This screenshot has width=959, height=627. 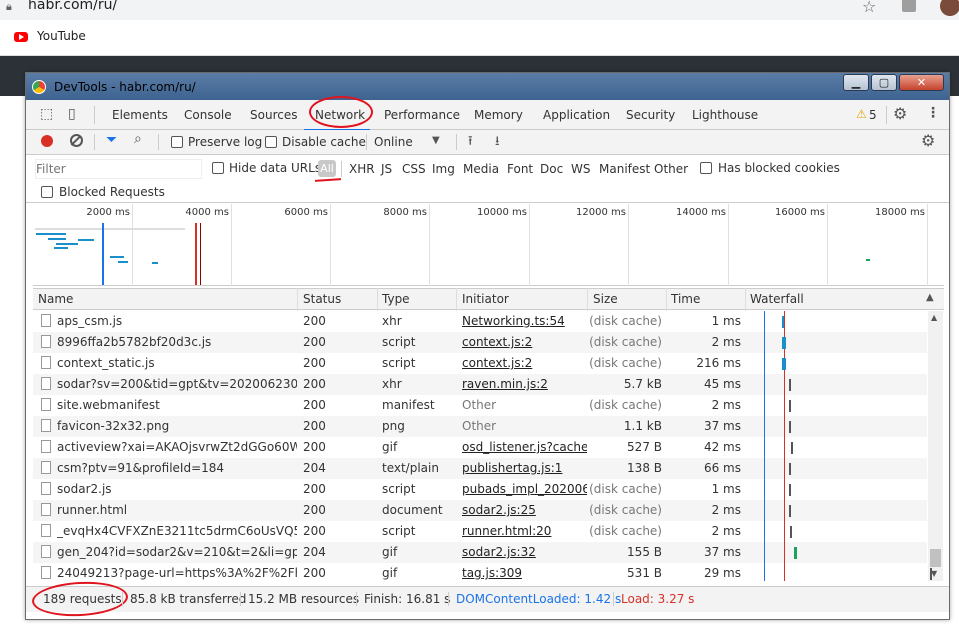 I want to click on sort-up-icon: ▲, so click(x=930, y=297).